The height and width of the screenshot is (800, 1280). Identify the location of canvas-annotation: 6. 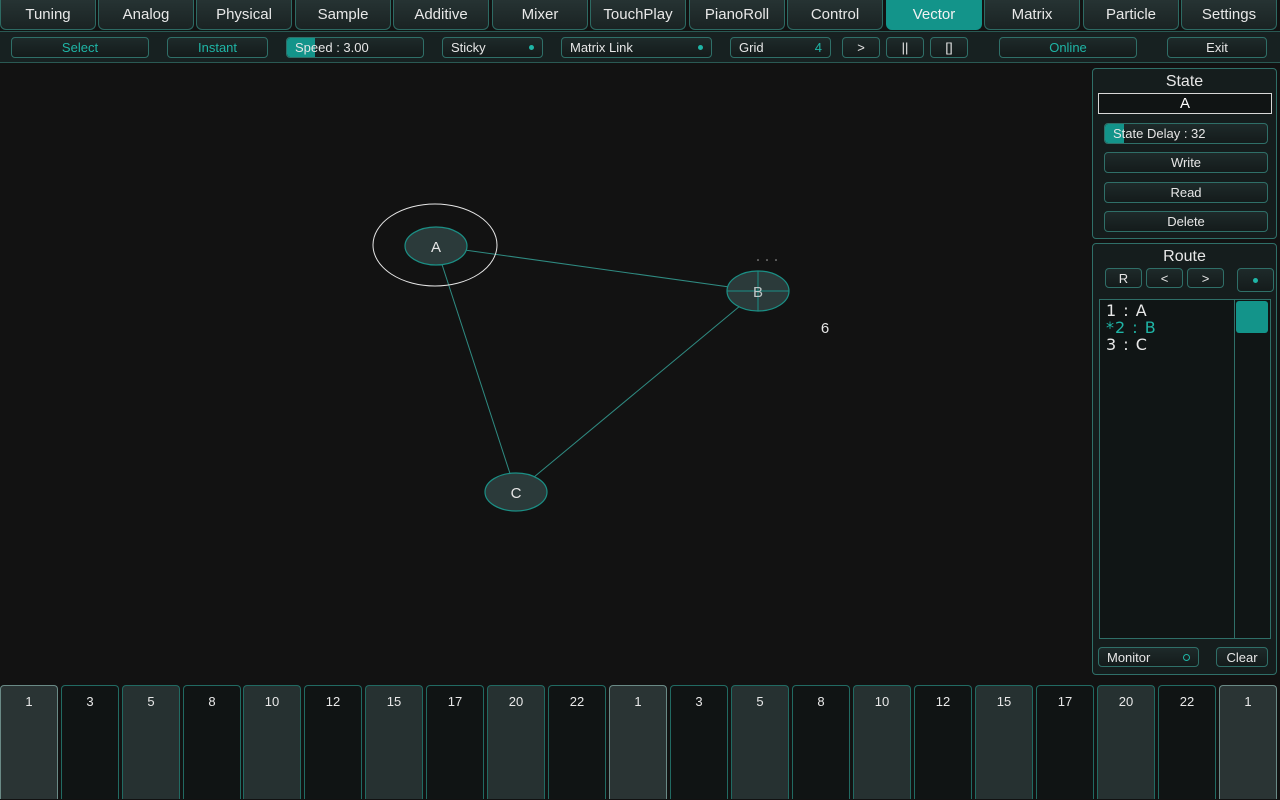
(825, 328).